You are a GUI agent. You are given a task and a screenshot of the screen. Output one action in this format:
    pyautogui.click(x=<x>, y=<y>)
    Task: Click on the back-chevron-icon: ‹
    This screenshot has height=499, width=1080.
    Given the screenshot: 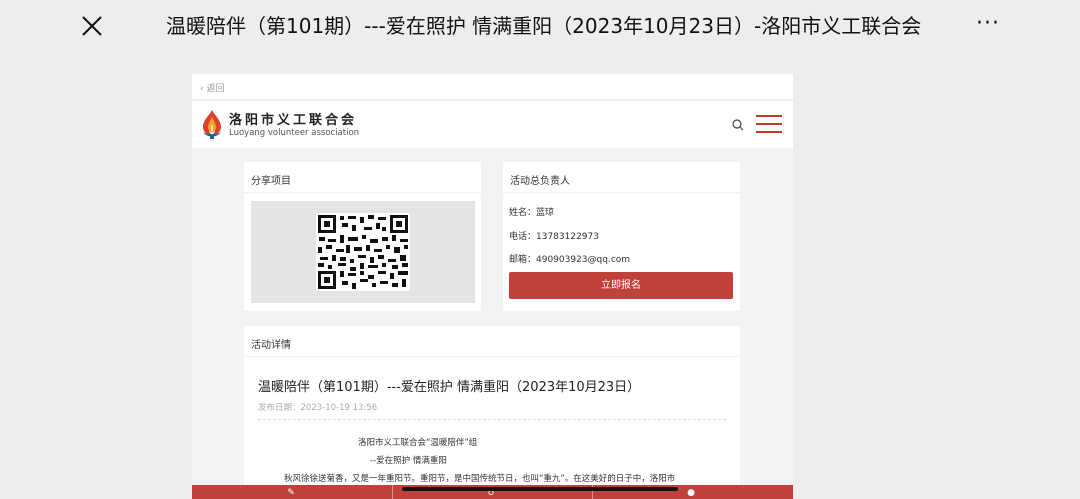 What is the action you would take?
    pyautogui.click(x=202, y=89)
    